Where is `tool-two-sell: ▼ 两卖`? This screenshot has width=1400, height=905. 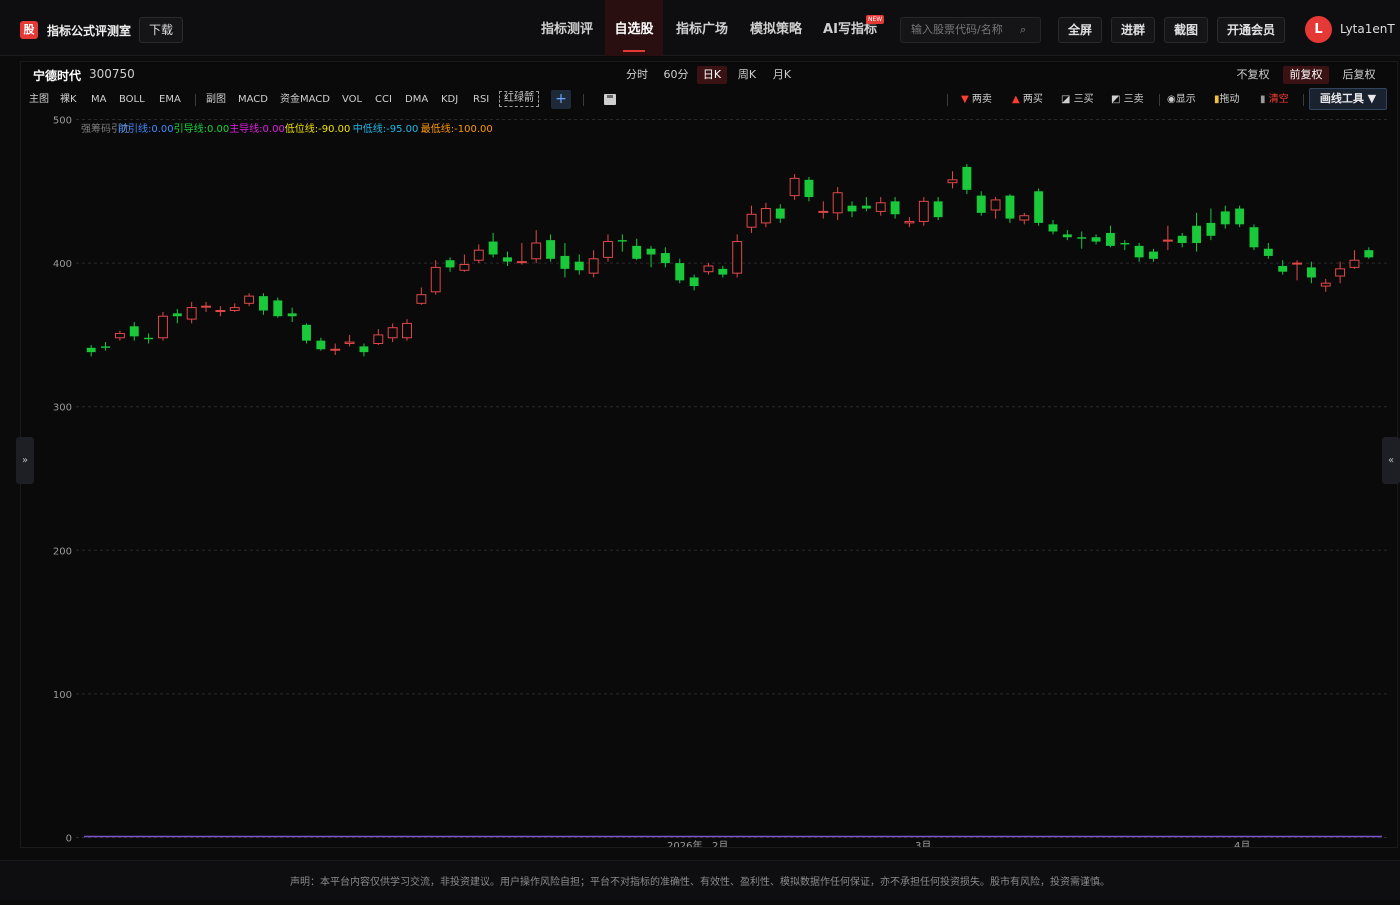
tool-two-sell: ▼ 两卖 is located at coordinates (976, 100).